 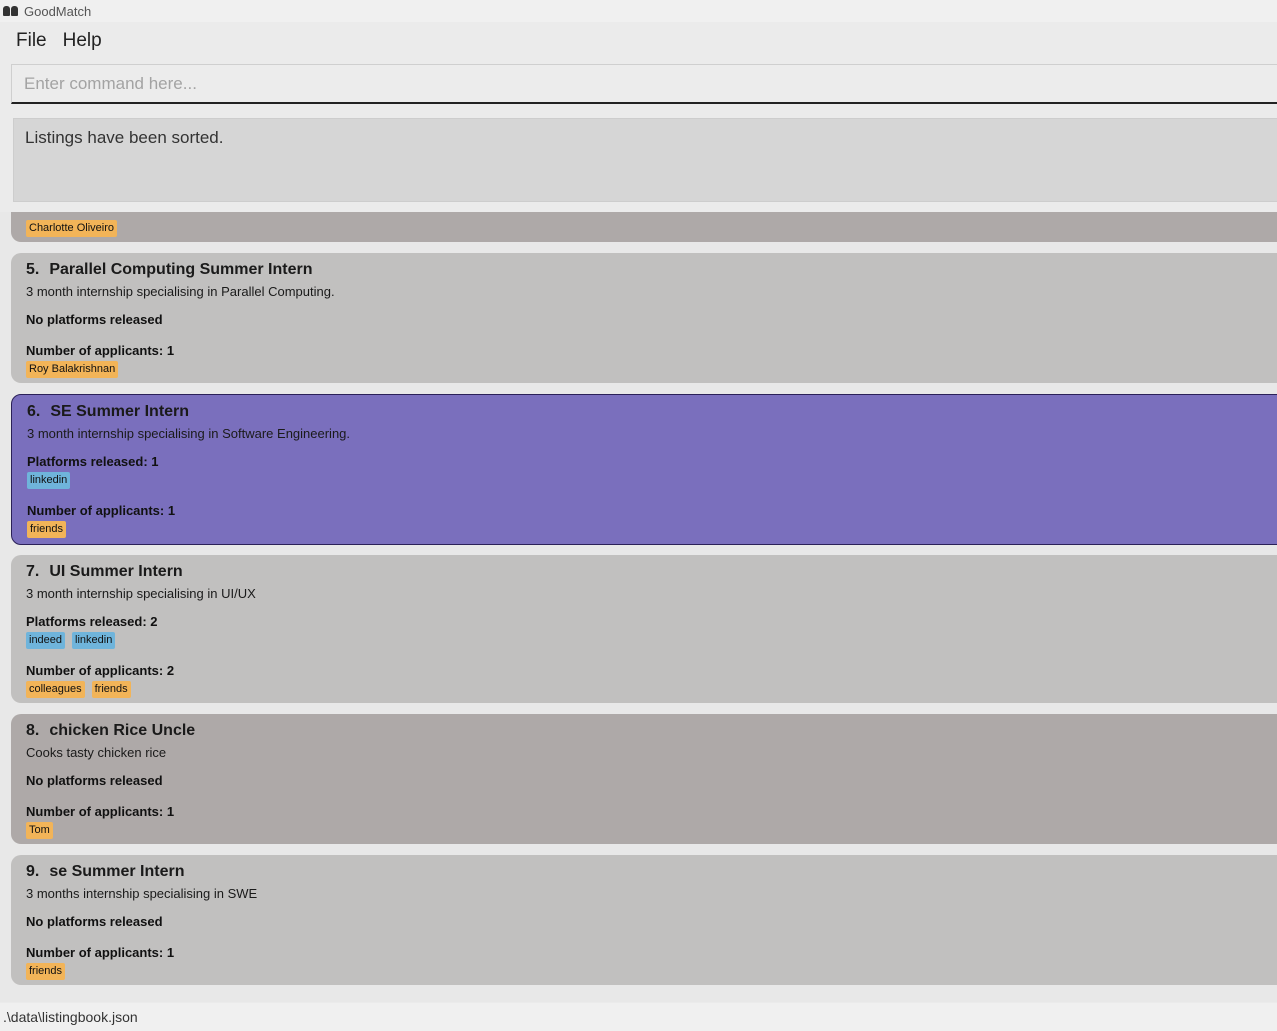 I want to click on applicant-tag: Tom, so click(x=39, y=830).